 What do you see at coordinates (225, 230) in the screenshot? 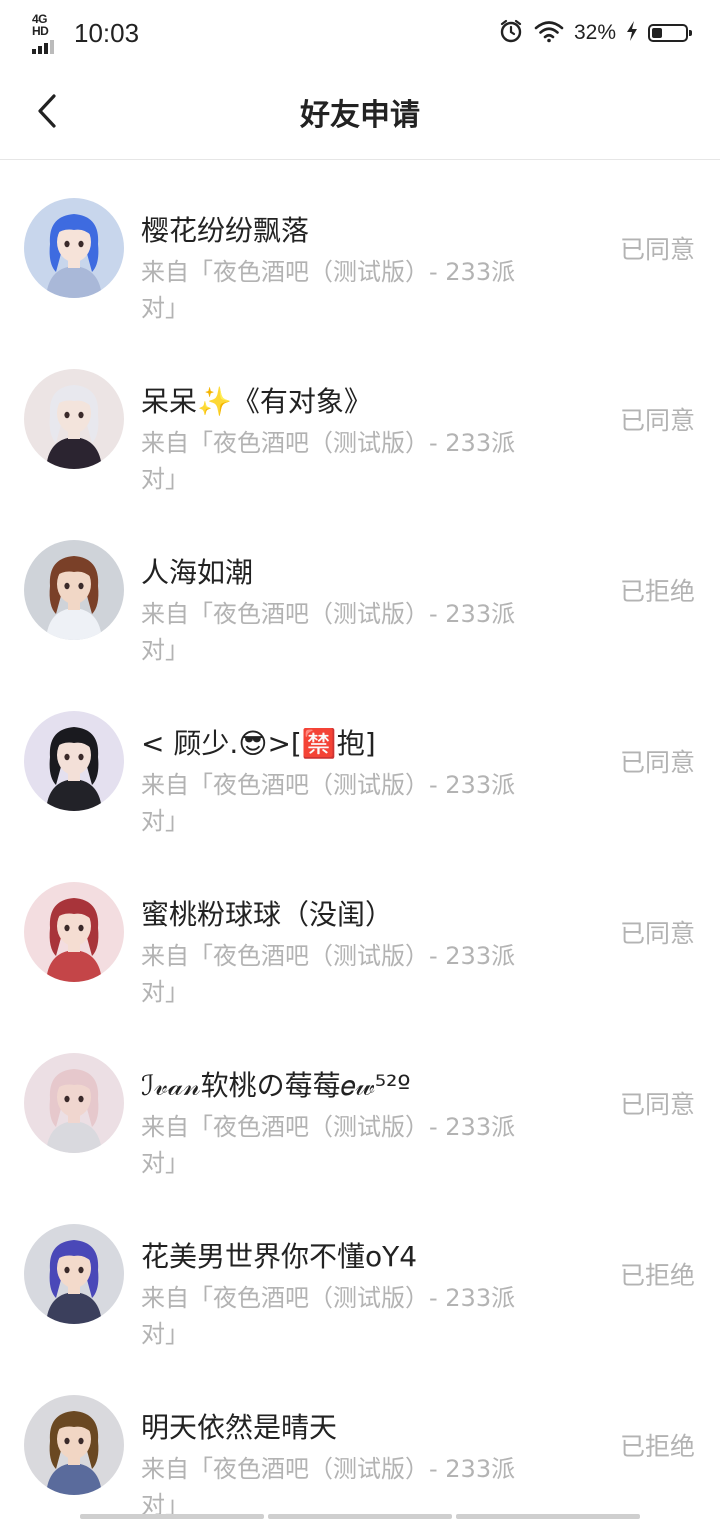
I see `requester-name: 樱花纷纷飘落` at bounding box center [225, 230].